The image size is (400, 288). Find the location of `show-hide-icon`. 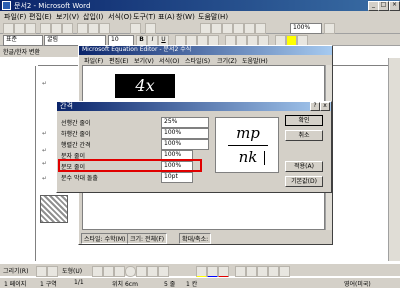

show-hide-icon is located at coordinates (260, 28).